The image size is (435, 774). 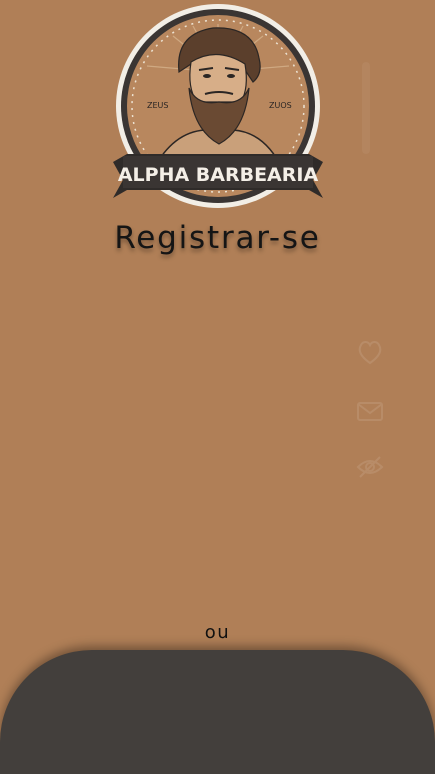 I want to click on alpha-barbearia-logo: ZEUS ZUOS ALPHA BARBEARIA, so click(x=218, y=108).